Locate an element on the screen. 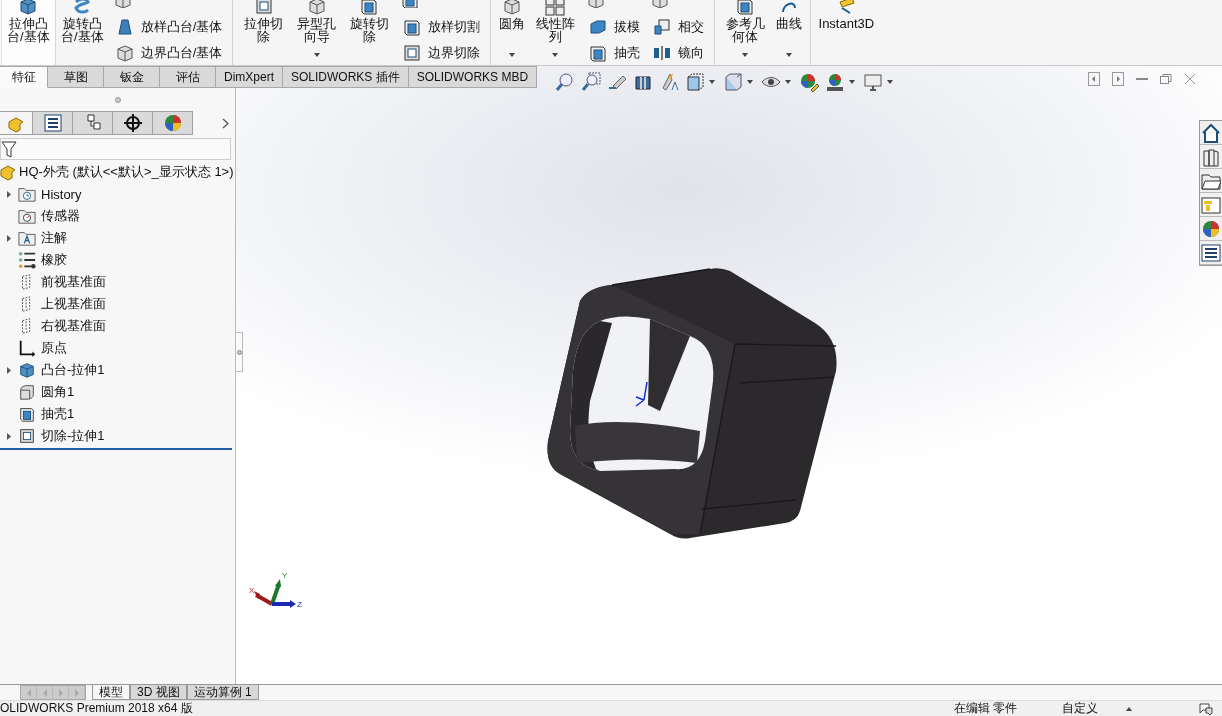 The height and width of the screenshot is (716, 1222). annotation-folder-icon is located at coordinates (27, 238).